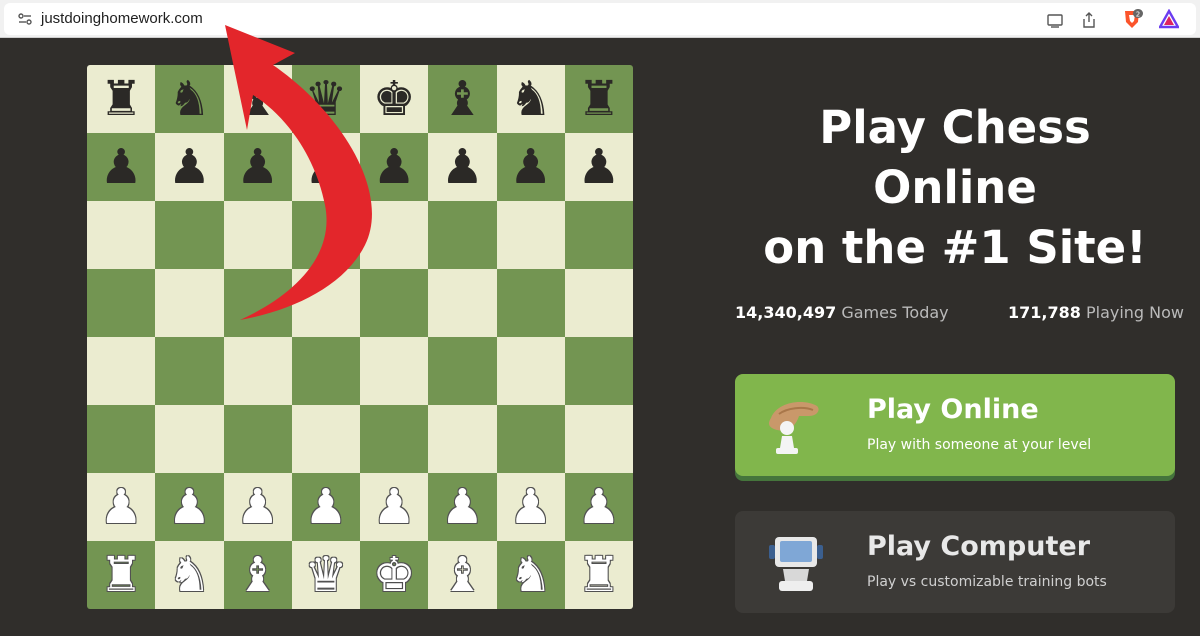  I want to click on board-square-g5, so click(530, 303).